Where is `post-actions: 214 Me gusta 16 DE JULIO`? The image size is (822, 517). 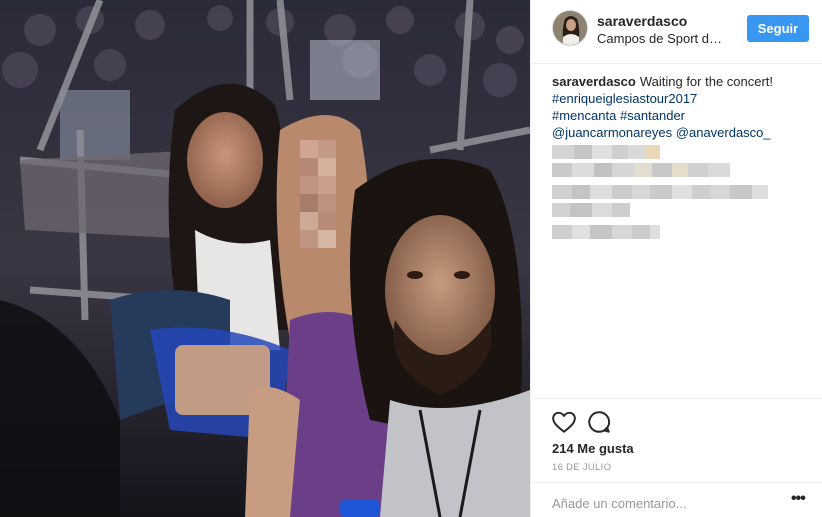 post-actions: 214 Me gusta 16 DE JULIO is located at coordinates (676, 438).